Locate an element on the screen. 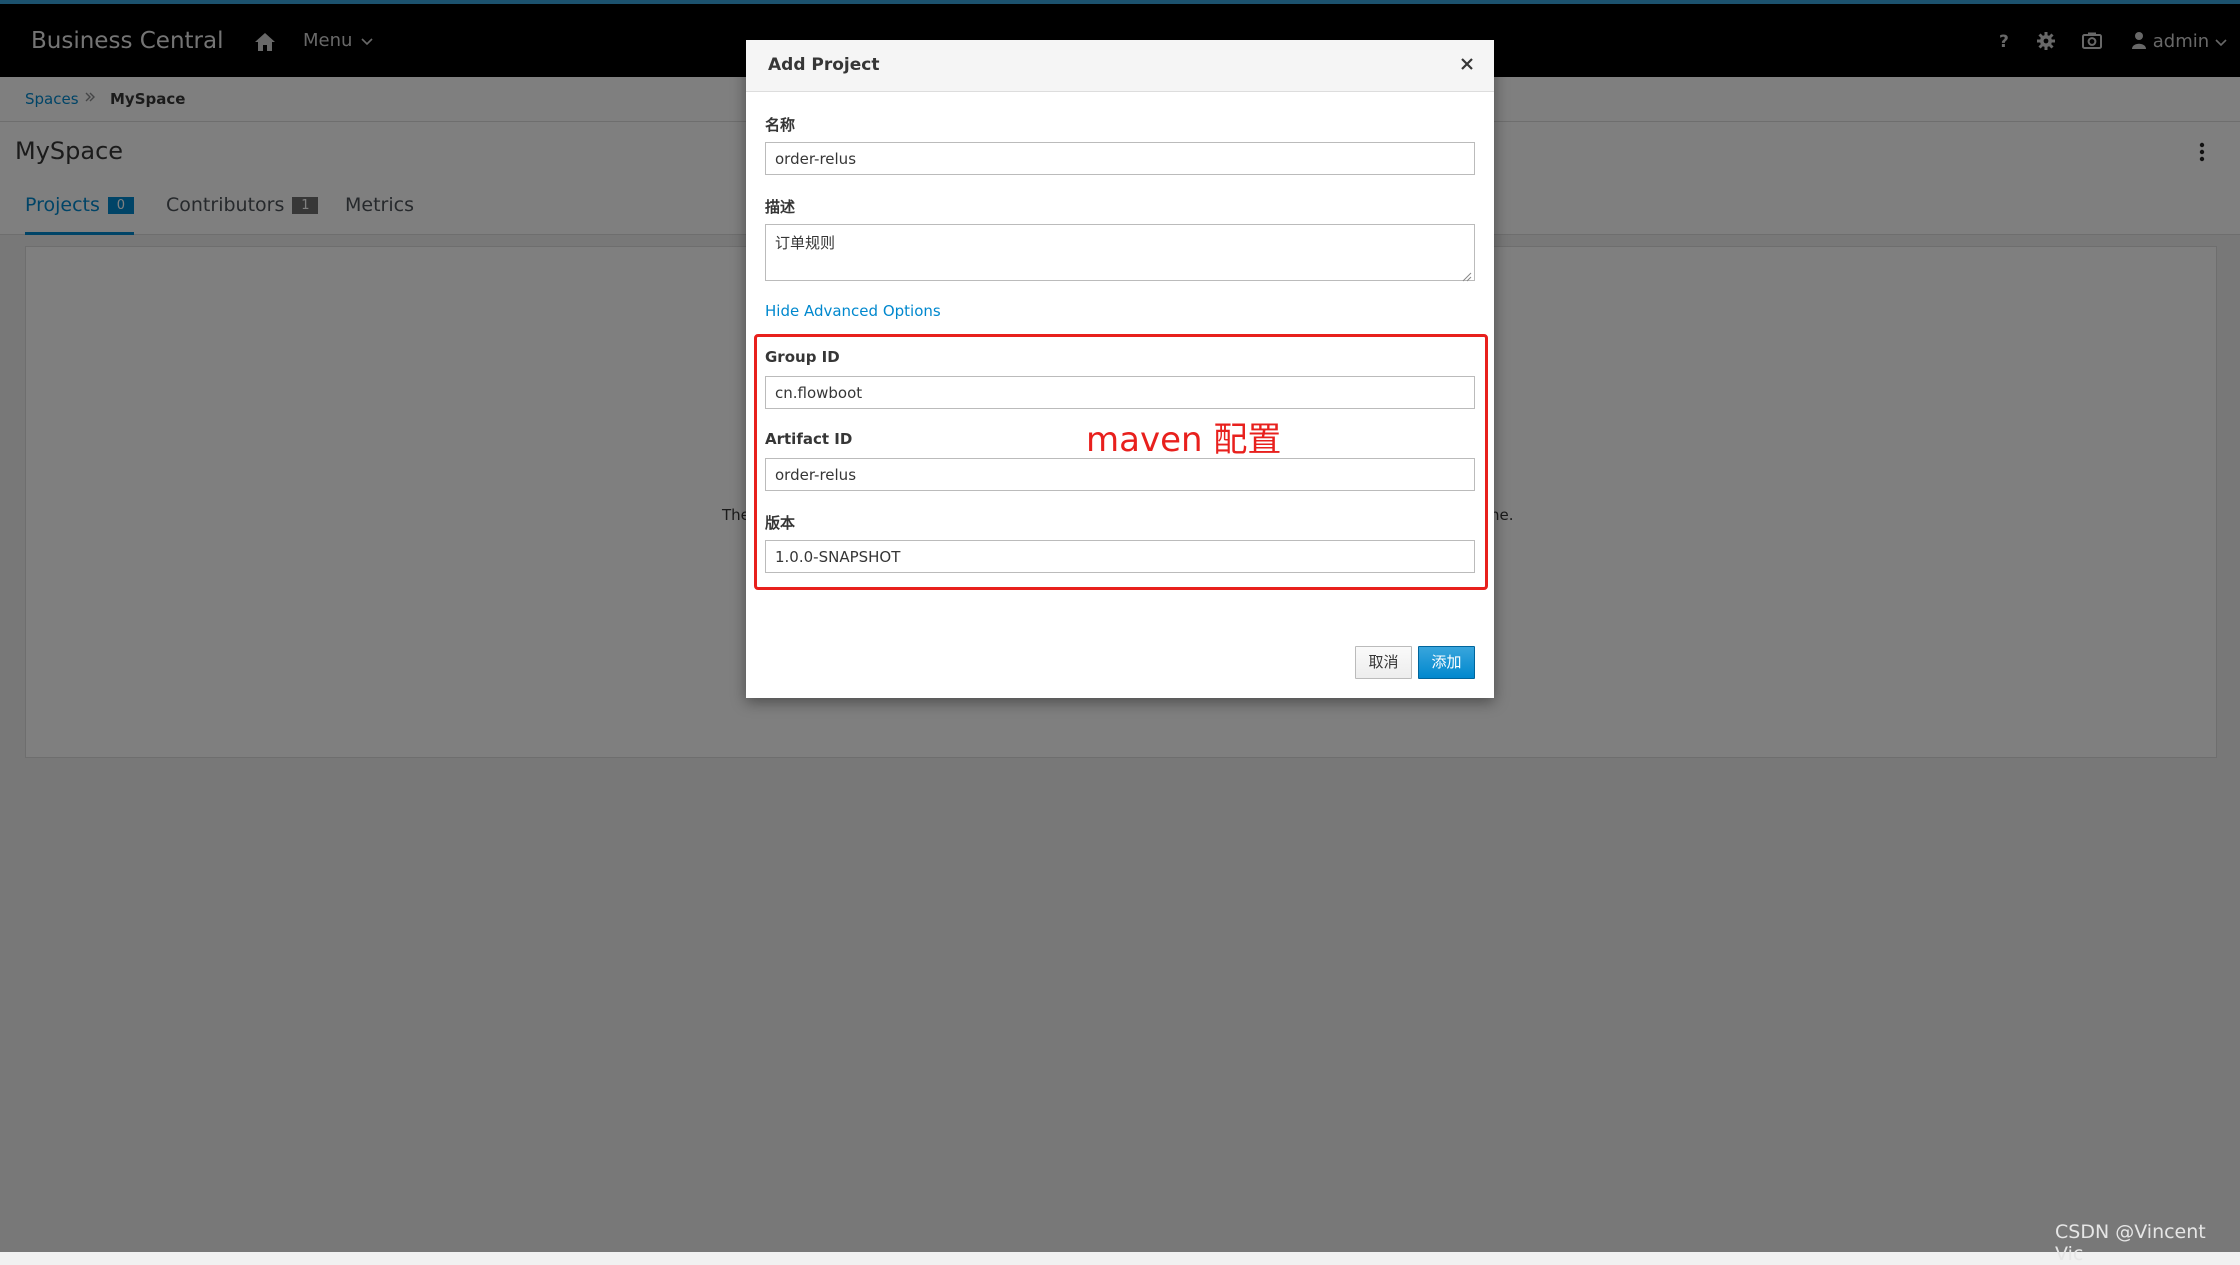  cancel-button: 取消 is located at coordinates (1383, 662).